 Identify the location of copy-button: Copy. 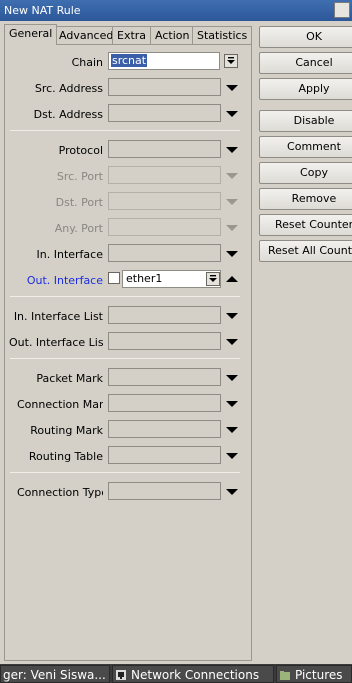
(305, 173).